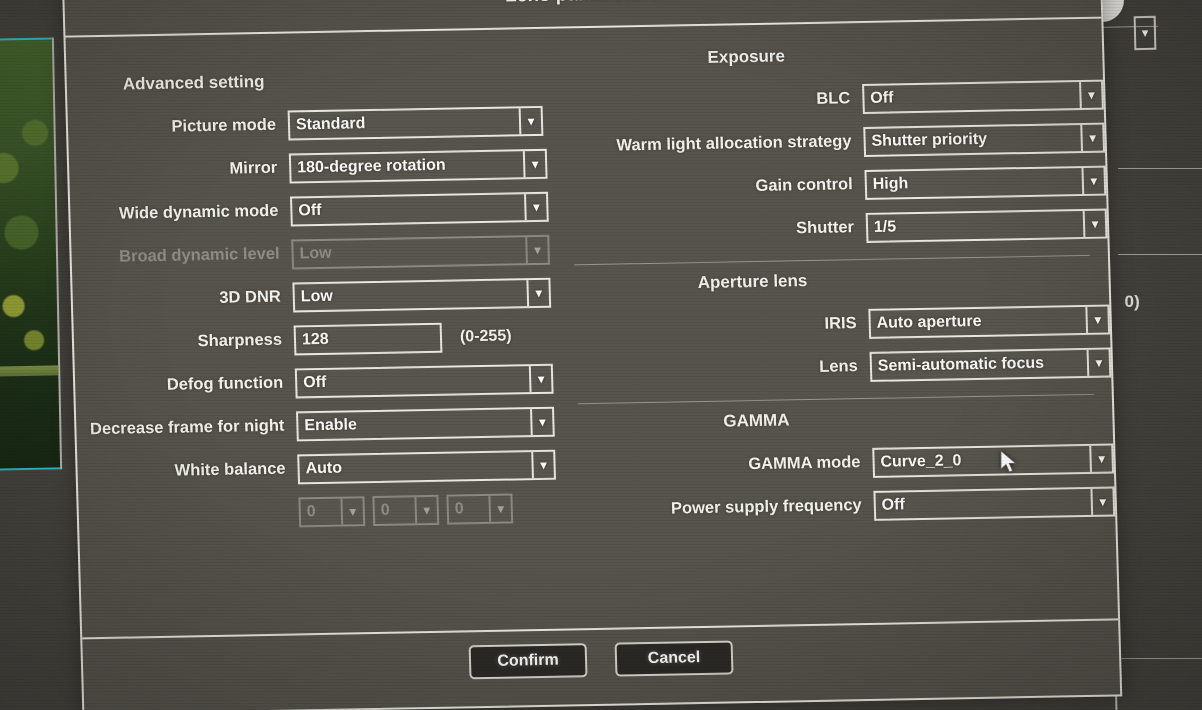 The width and height of the screenshot is (1202, 710). Describe the element at coordinates (415, 123) in the screenshot. I see `select-picture-mode: Standard ▾` at that location.